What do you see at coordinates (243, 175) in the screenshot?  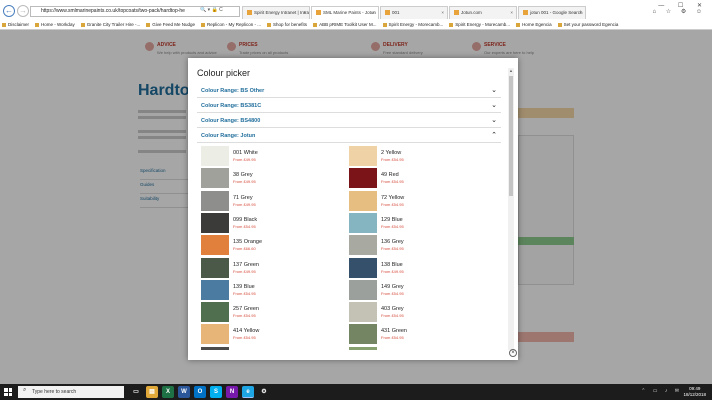 I see `colour-name: 38 Grey` at bounding box center [243, 175].